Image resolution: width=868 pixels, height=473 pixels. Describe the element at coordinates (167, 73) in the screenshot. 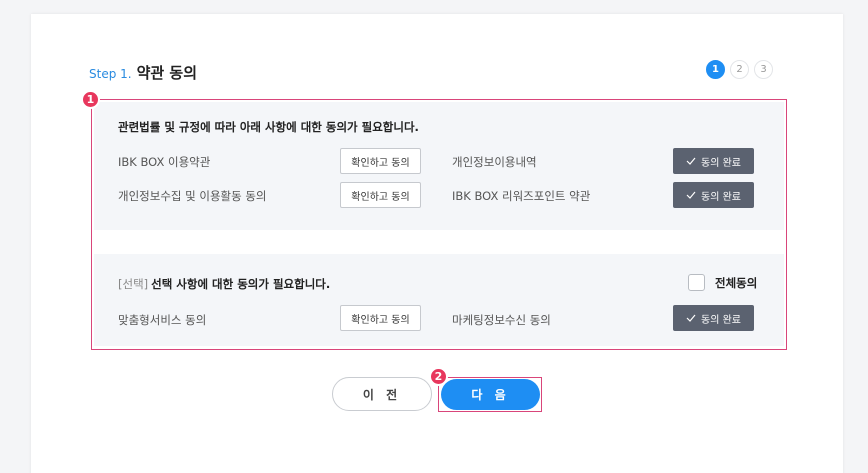

I see `page-title: 약관 동의` at that location.